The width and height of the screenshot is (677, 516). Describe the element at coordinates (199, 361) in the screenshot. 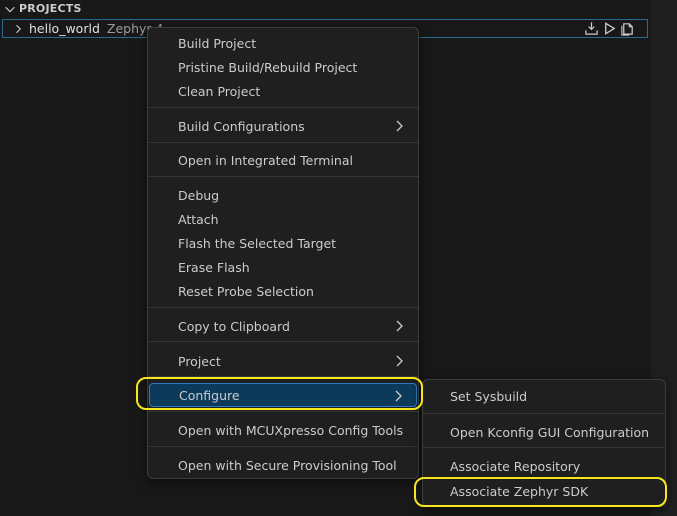

I see `menu-item-label: Project` at that location.